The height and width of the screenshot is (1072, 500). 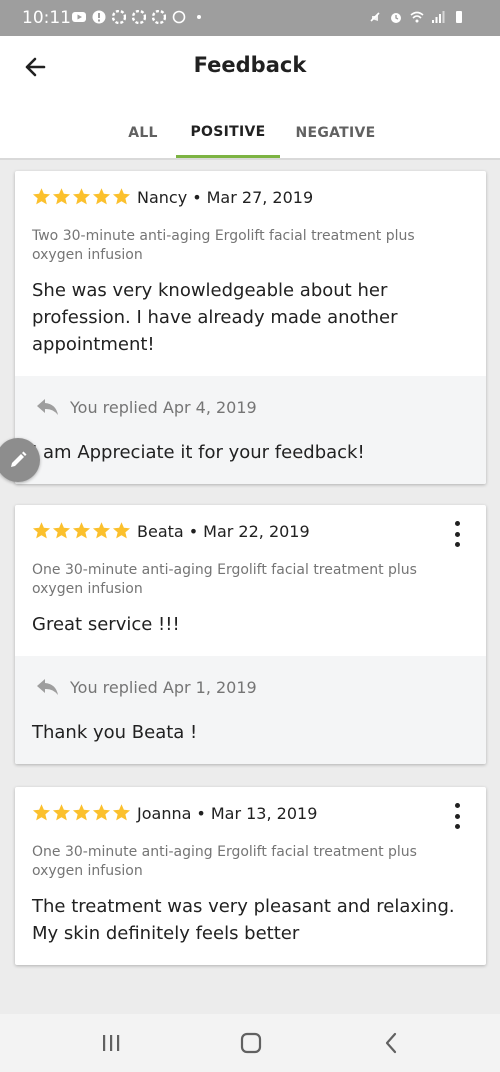 What do you see at coordinates (99, 17) in the screenshot?
I see `alert-icon` at bounding box center [99, 17].